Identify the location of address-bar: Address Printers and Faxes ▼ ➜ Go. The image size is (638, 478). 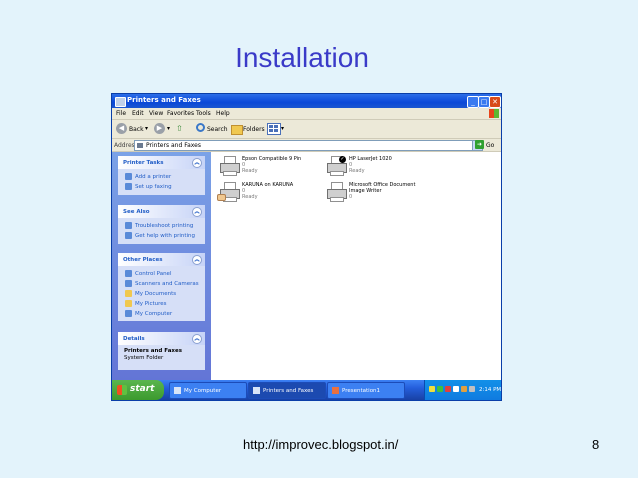
(306, 145).